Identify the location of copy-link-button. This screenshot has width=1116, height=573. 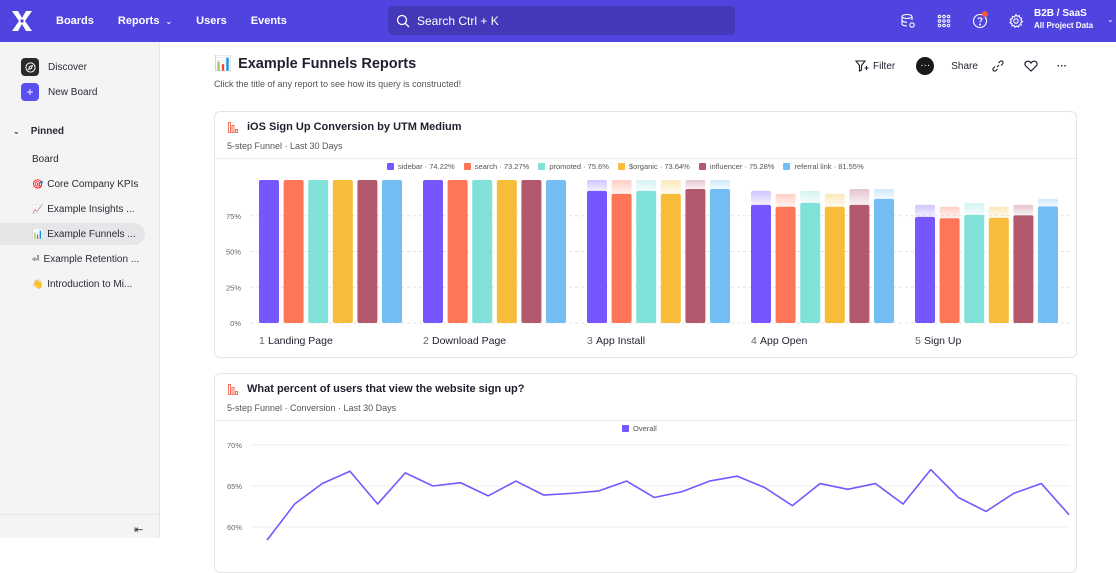
(998, 66).